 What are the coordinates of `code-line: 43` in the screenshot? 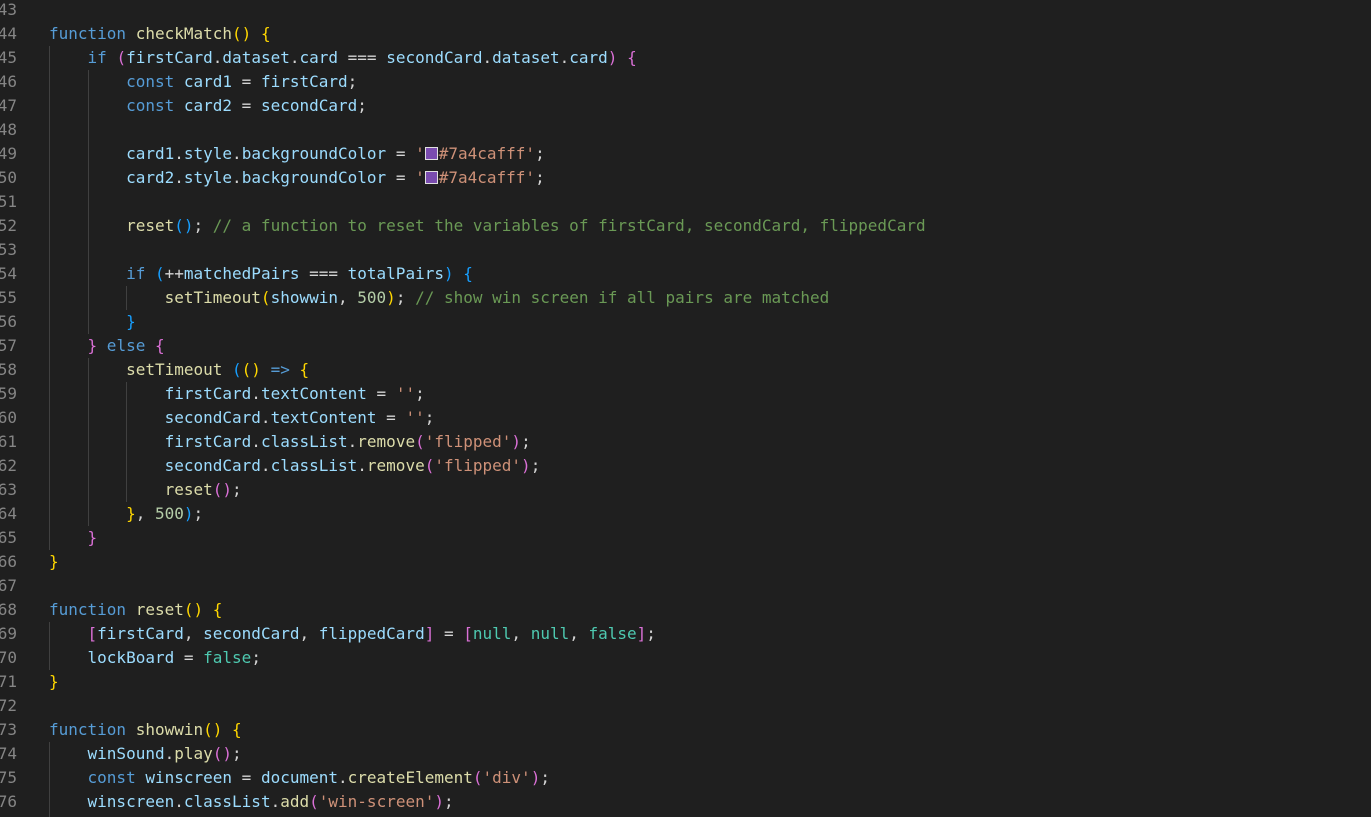 It's located at (685, 11).